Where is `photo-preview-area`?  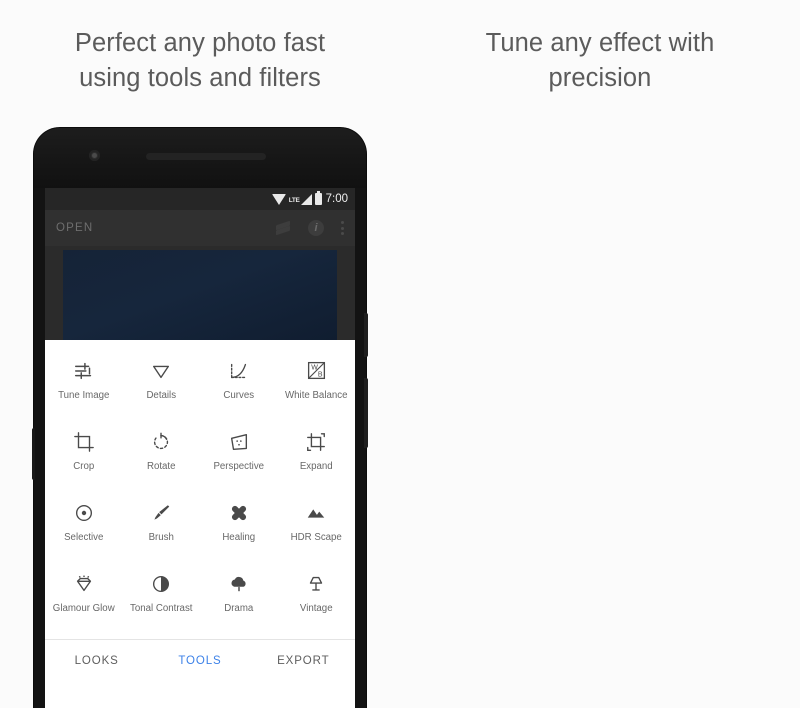
photo-preview-area is located at coordinates (200, 293).